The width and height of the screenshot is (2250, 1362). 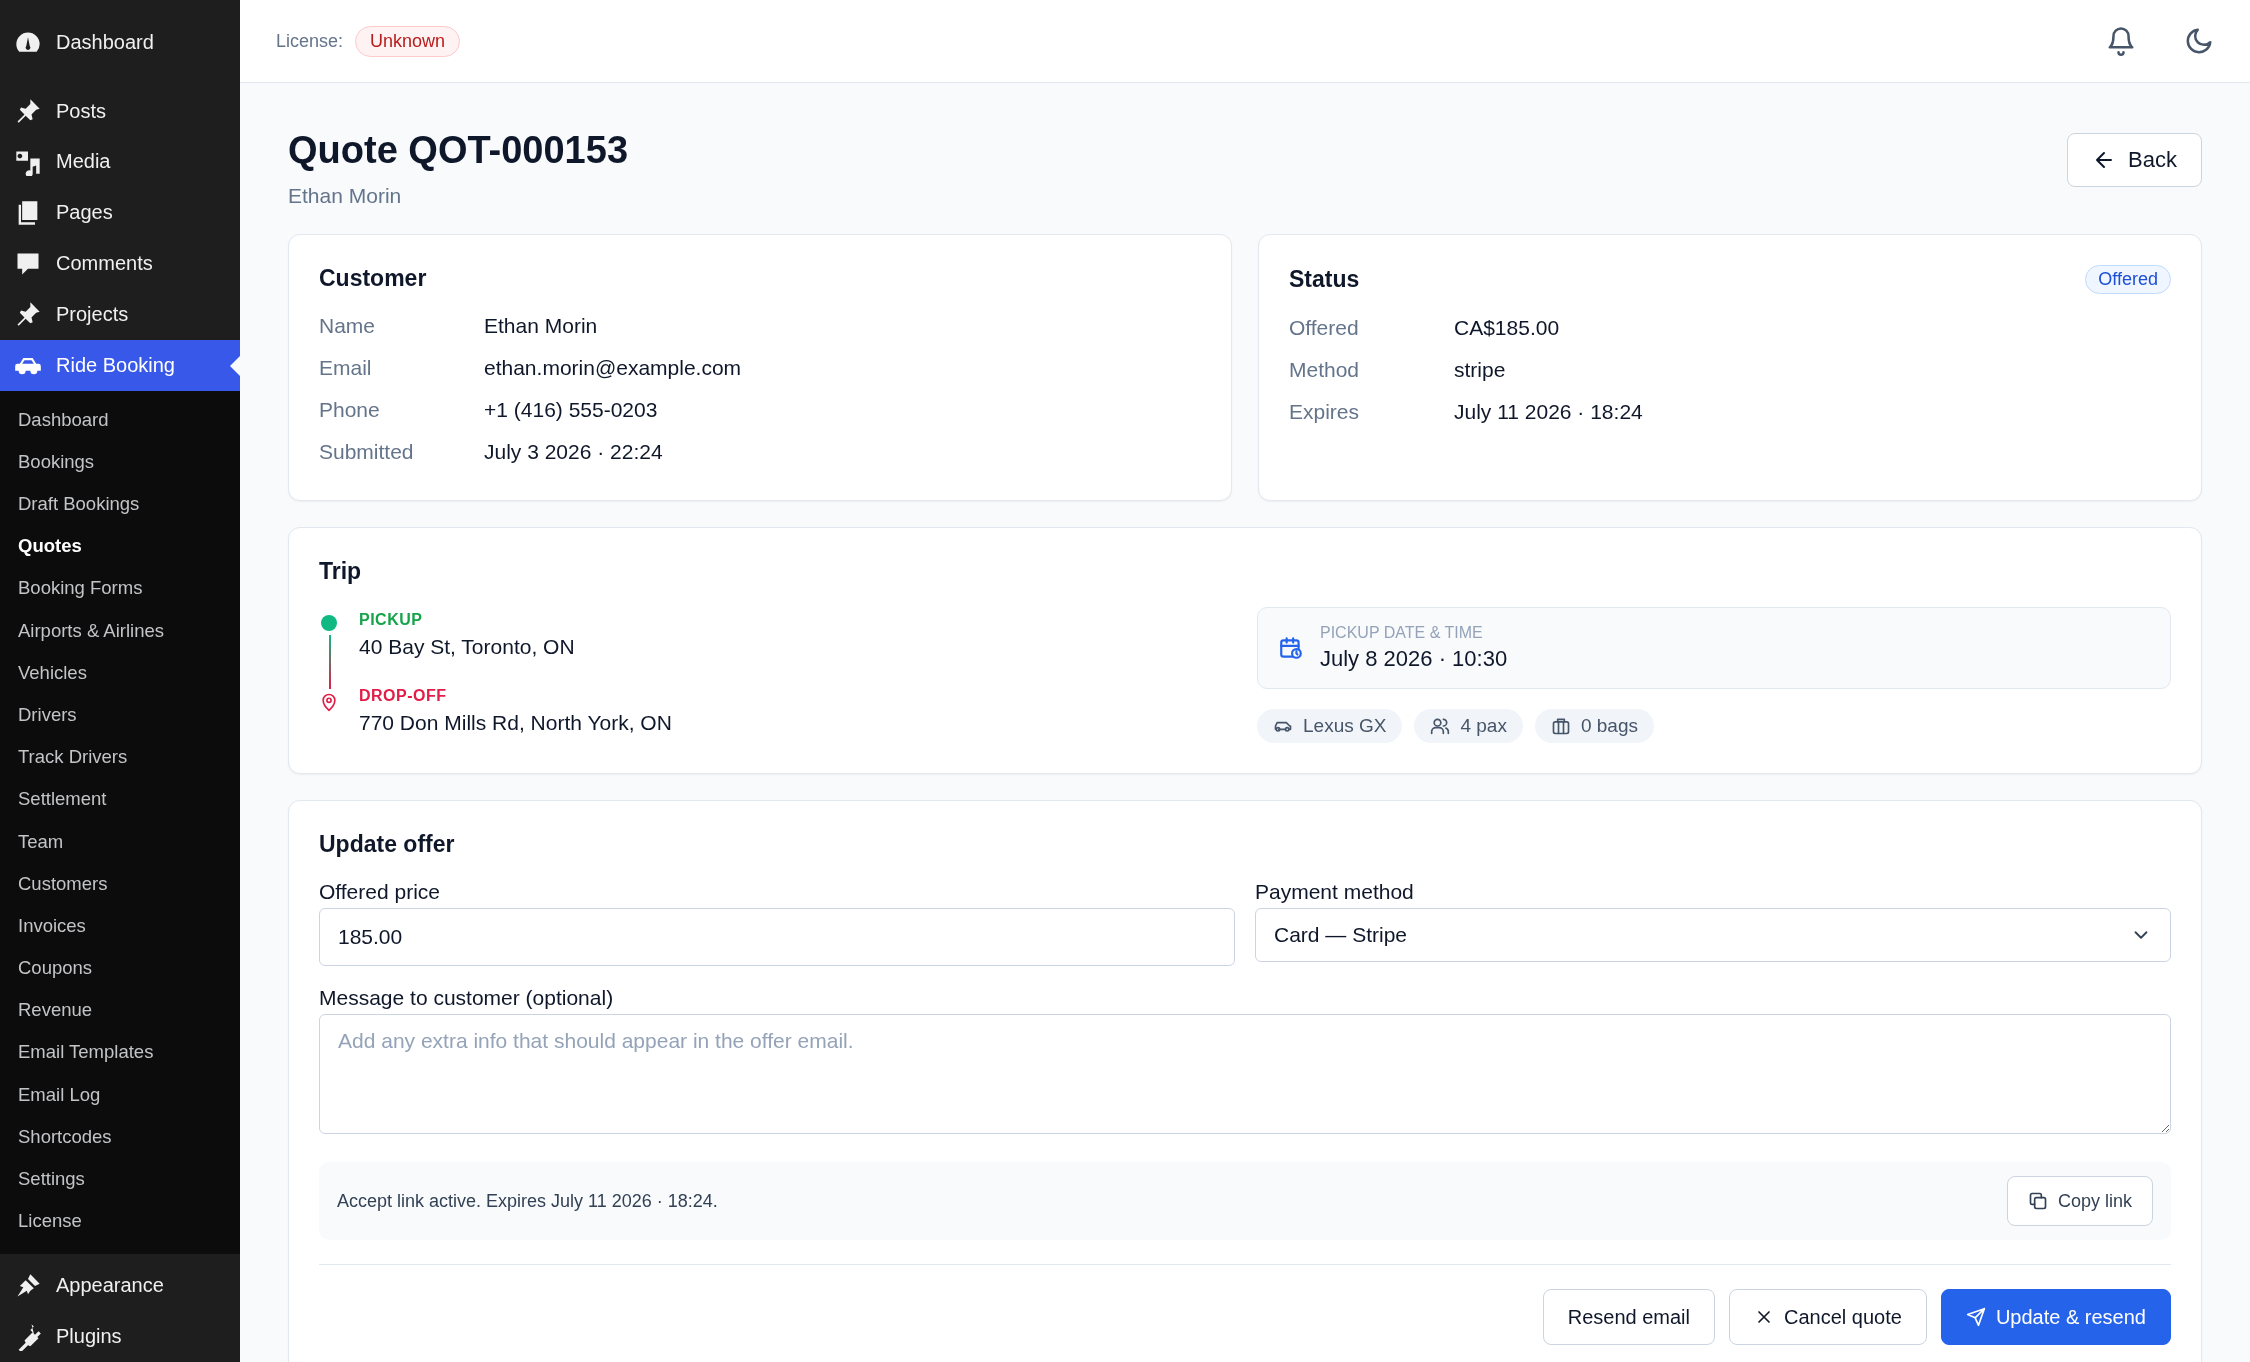 What do you see at coordinates (1402, 633) in the screenshot?
I see `pickup-time-label: PICKUP DATE & TIME` at bounding box center [1402, 633].